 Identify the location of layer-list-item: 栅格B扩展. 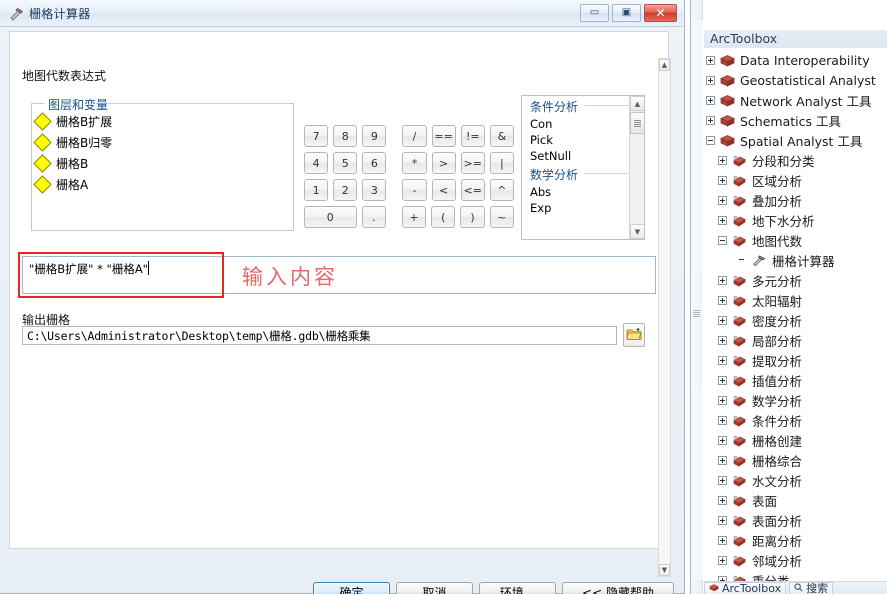
(162, 121).